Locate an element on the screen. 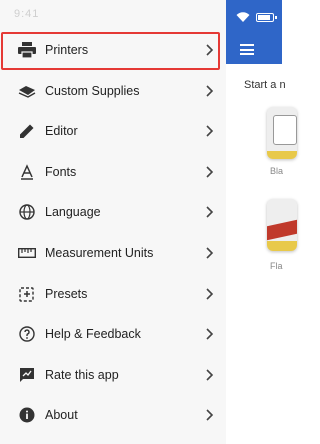 The image size is (320, 444). presets-icon is located at coordinates (27, 294).